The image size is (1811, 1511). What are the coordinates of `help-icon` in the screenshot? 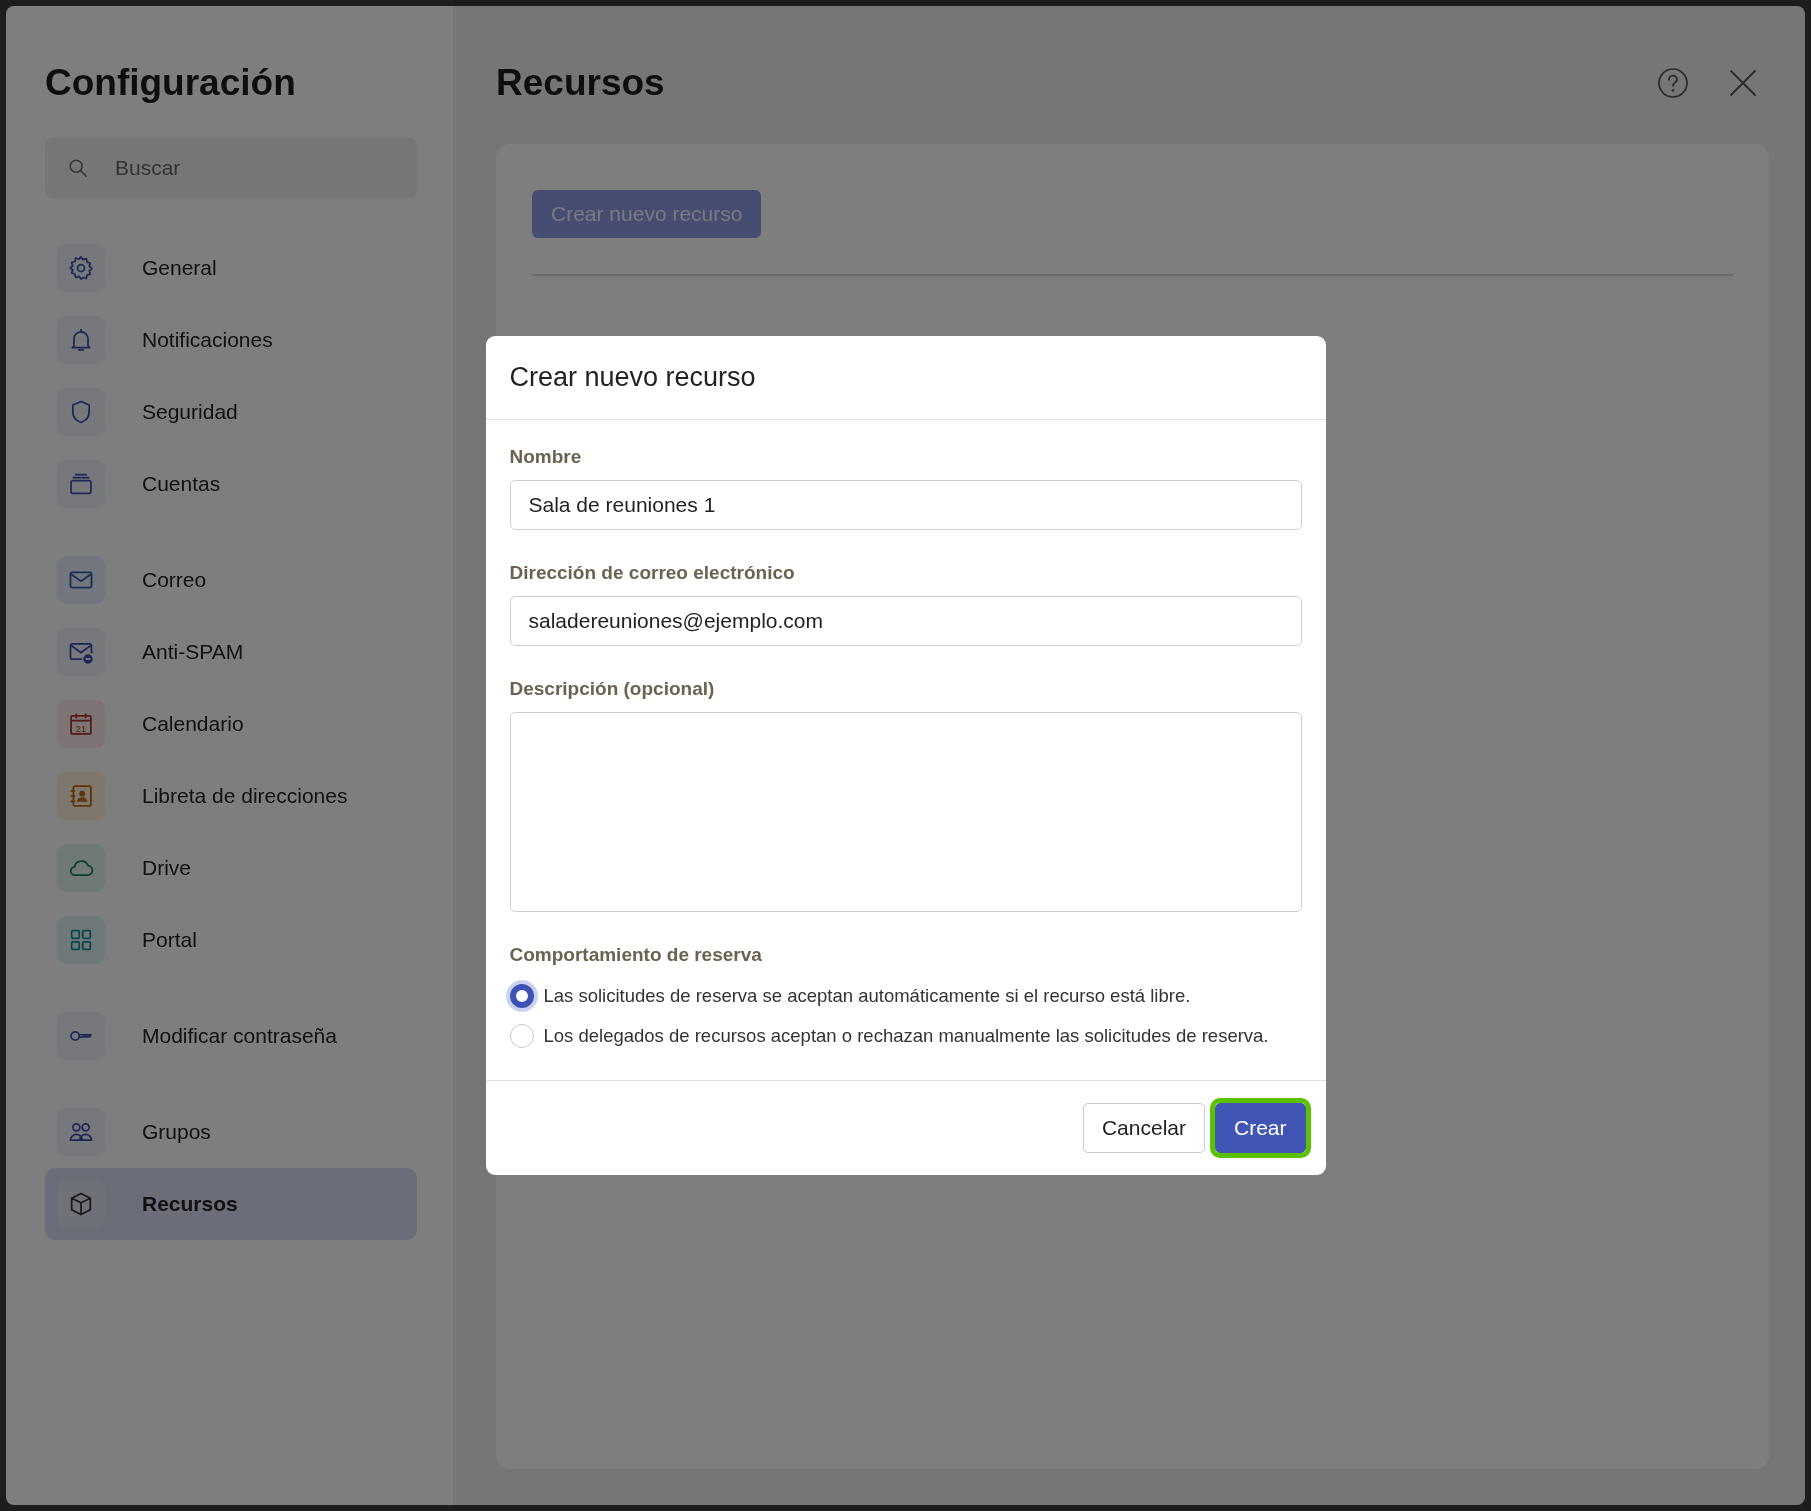 It's located at (1673, 83).